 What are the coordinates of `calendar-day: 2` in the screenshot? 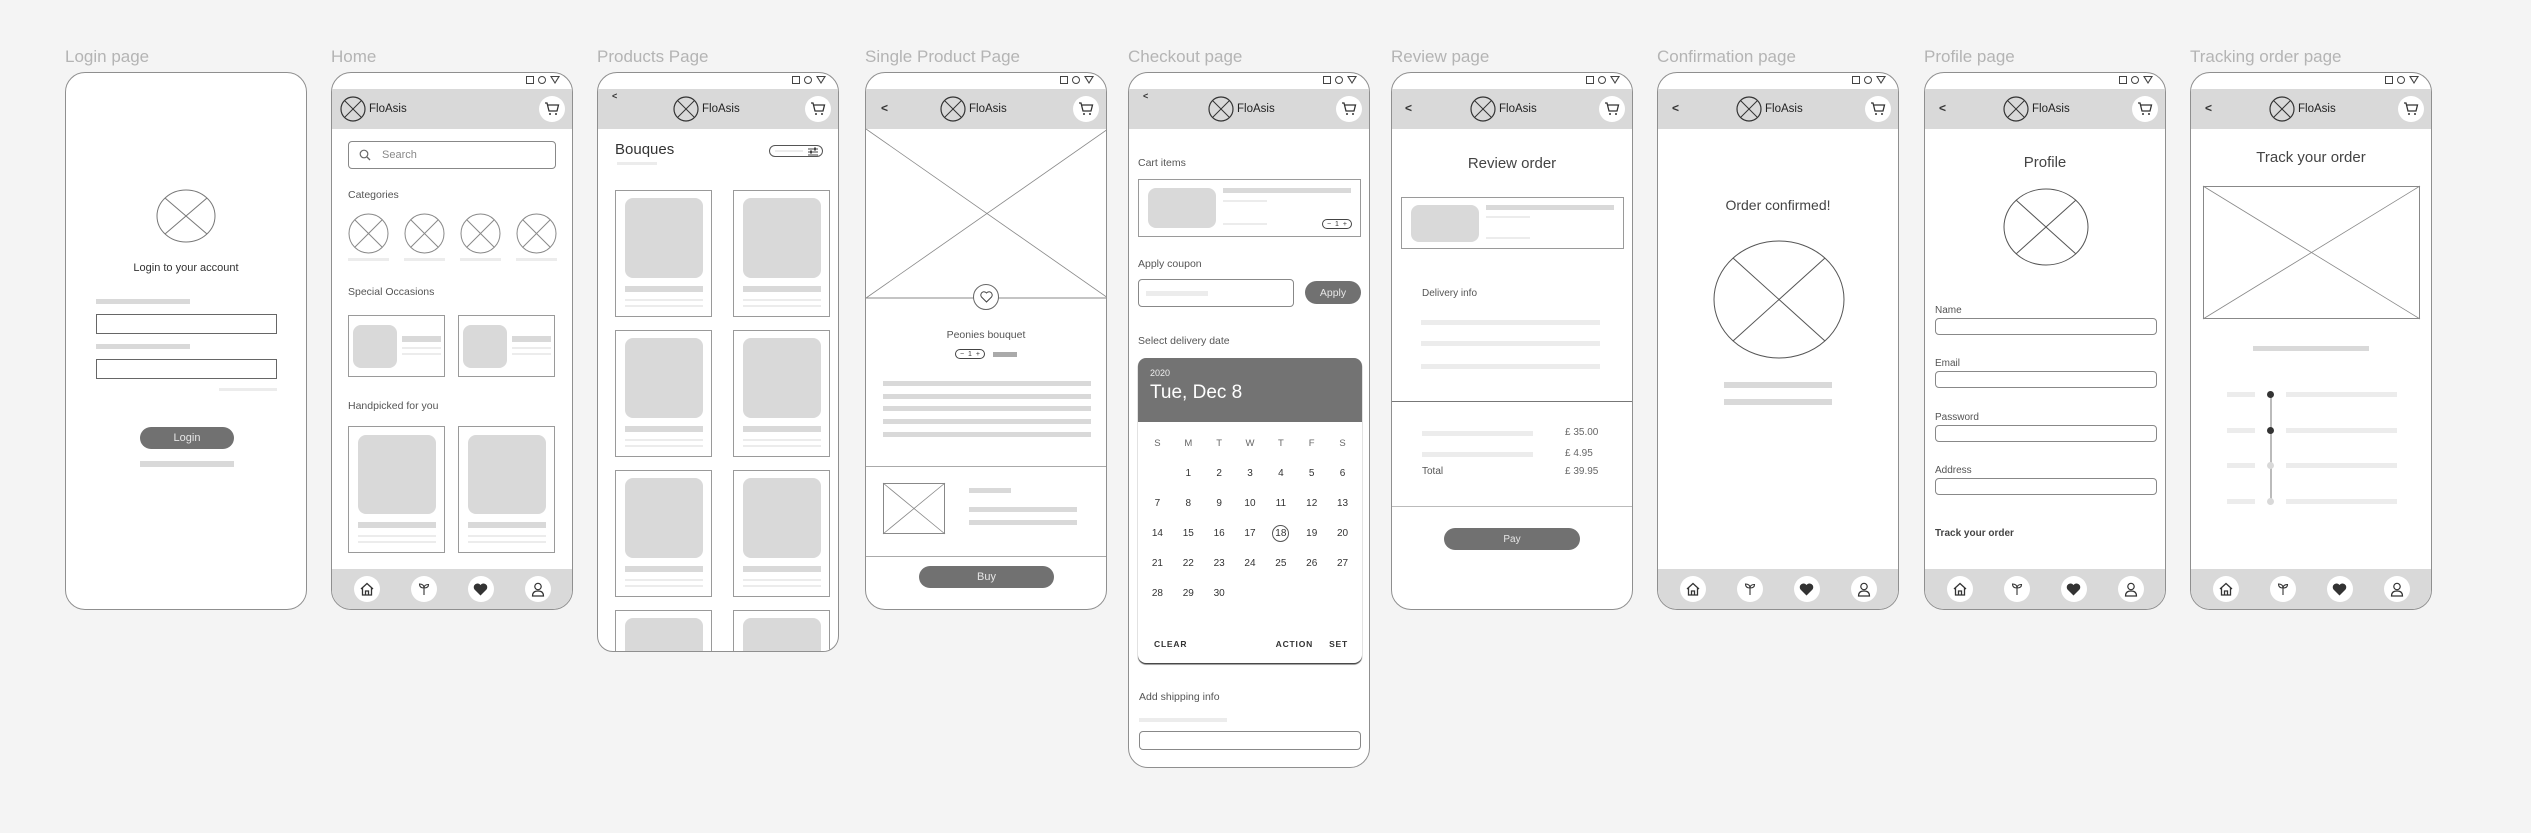 It's located at (1219, 473).